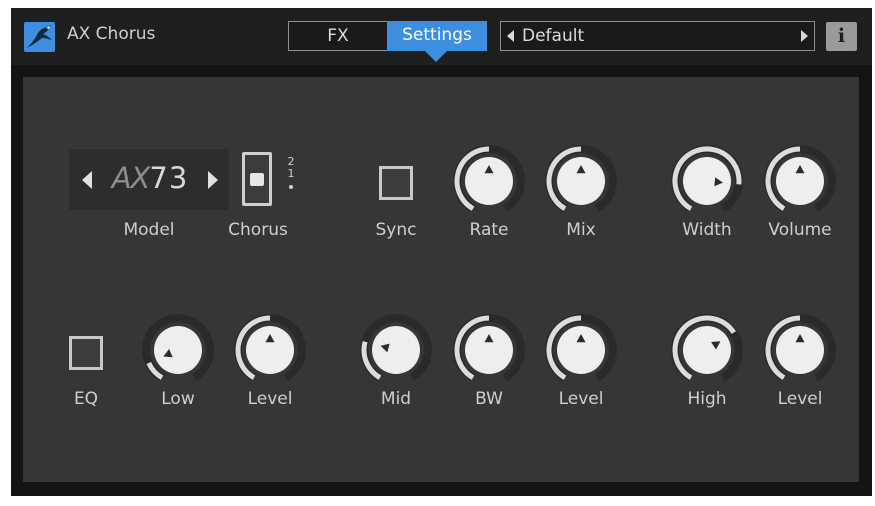  I want to click on high-knob-body, so click(707, 350).